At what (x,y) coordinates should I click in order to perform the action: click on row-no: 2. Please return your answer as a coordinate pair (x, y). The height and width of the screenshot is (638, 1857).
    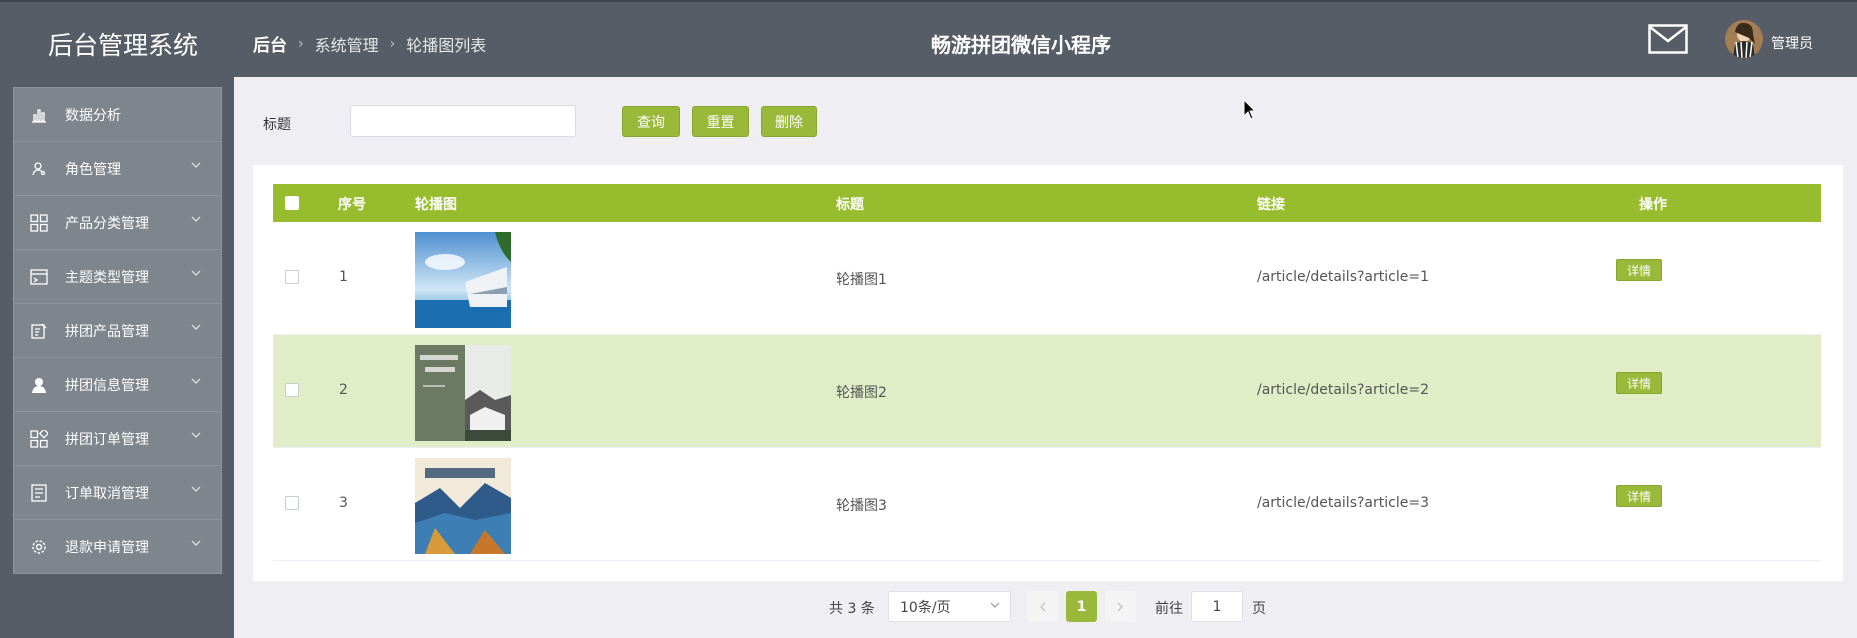
    Looking at the image, I should click on (343, 390).